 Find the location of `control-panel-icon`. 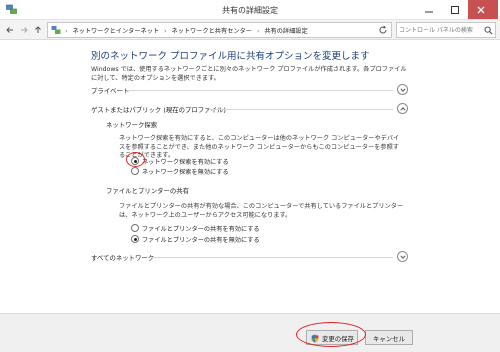

control-panel-icon is located at coordinates (56, 30).